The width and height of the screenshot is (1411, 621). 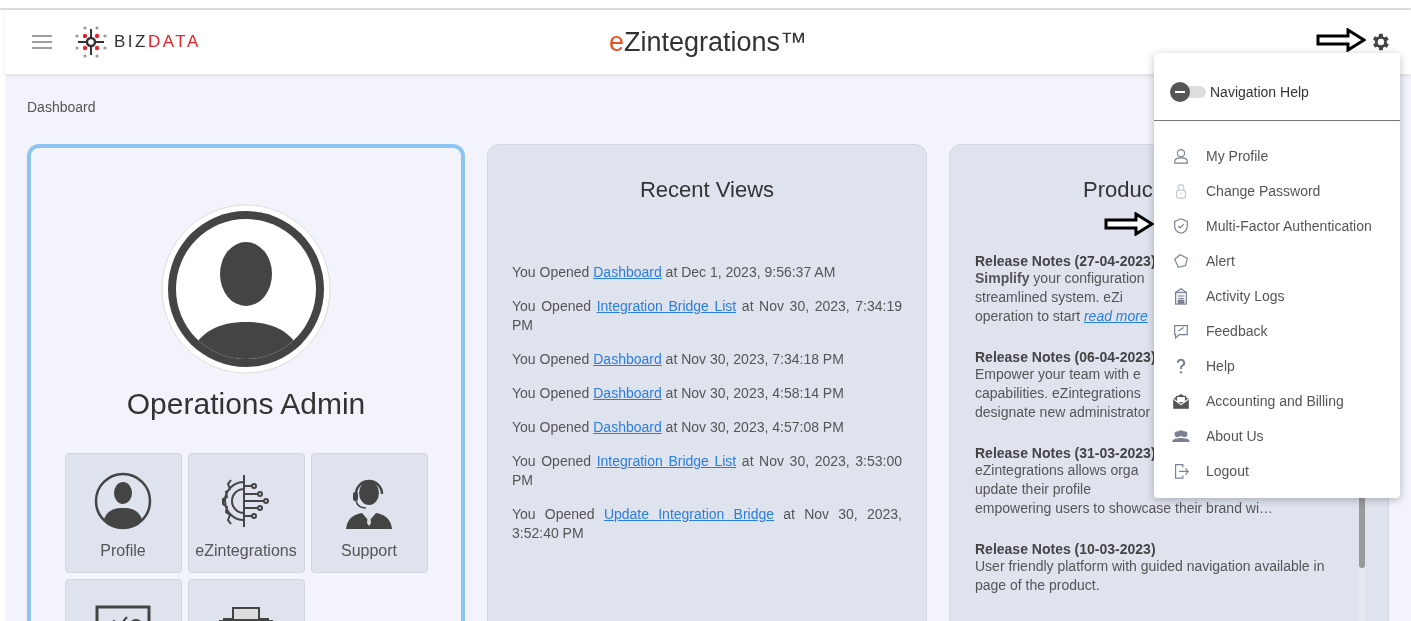 I want to click on card-title: Produc, so click(x=1118, y=190).